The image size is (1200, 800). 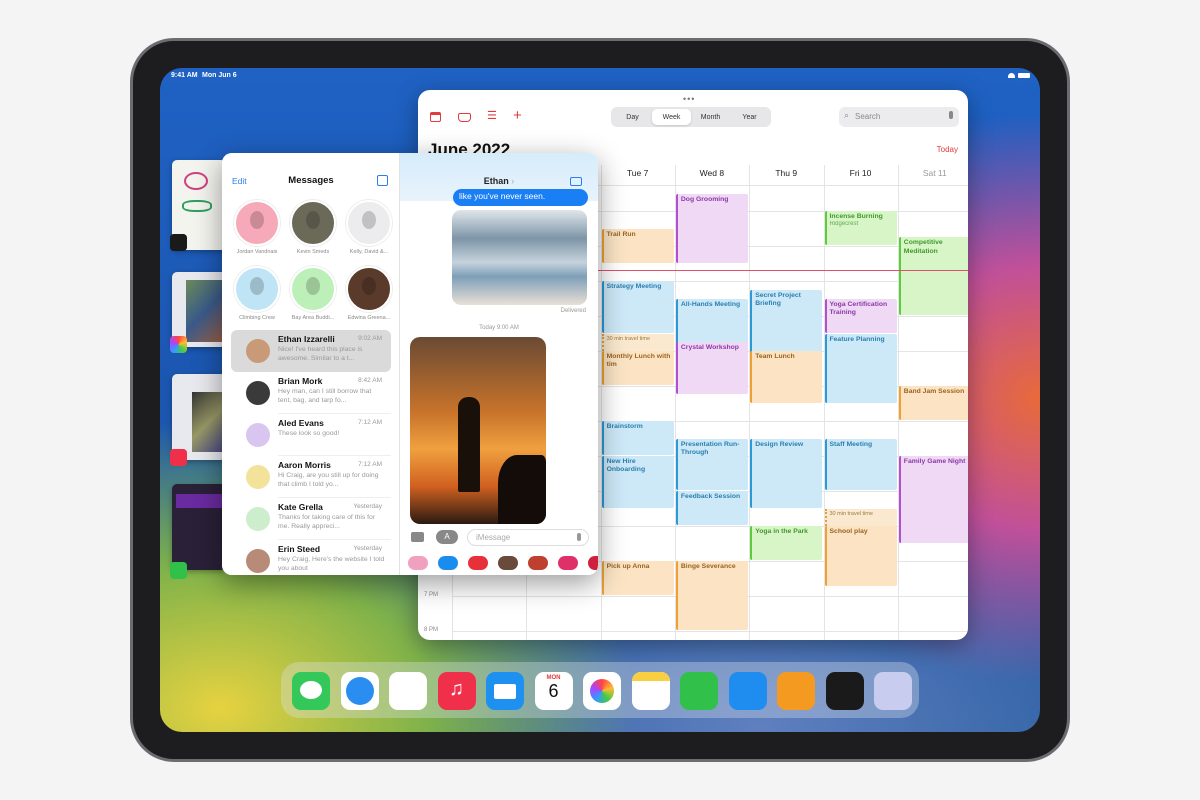 What do you see at coordinates (447, 537) in the screenshot?
I see `app-store-button: A` at bounding box center [447, 537].